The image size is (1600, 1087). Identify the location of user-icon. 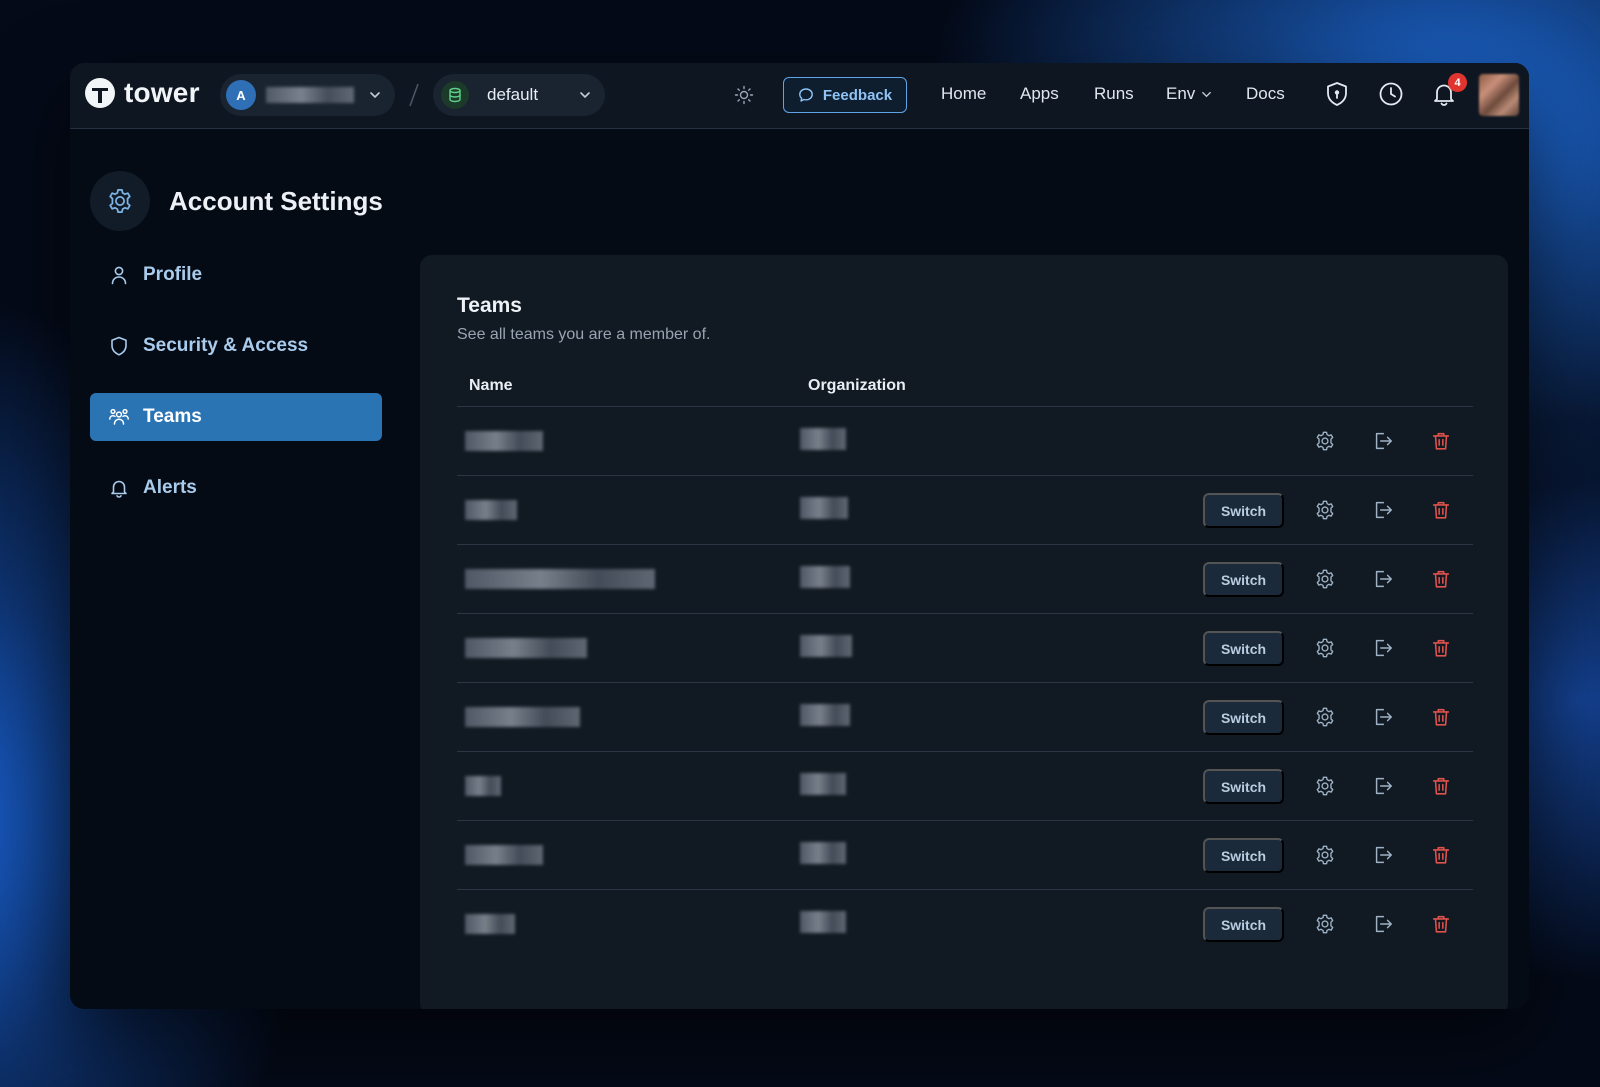
(119, 275).